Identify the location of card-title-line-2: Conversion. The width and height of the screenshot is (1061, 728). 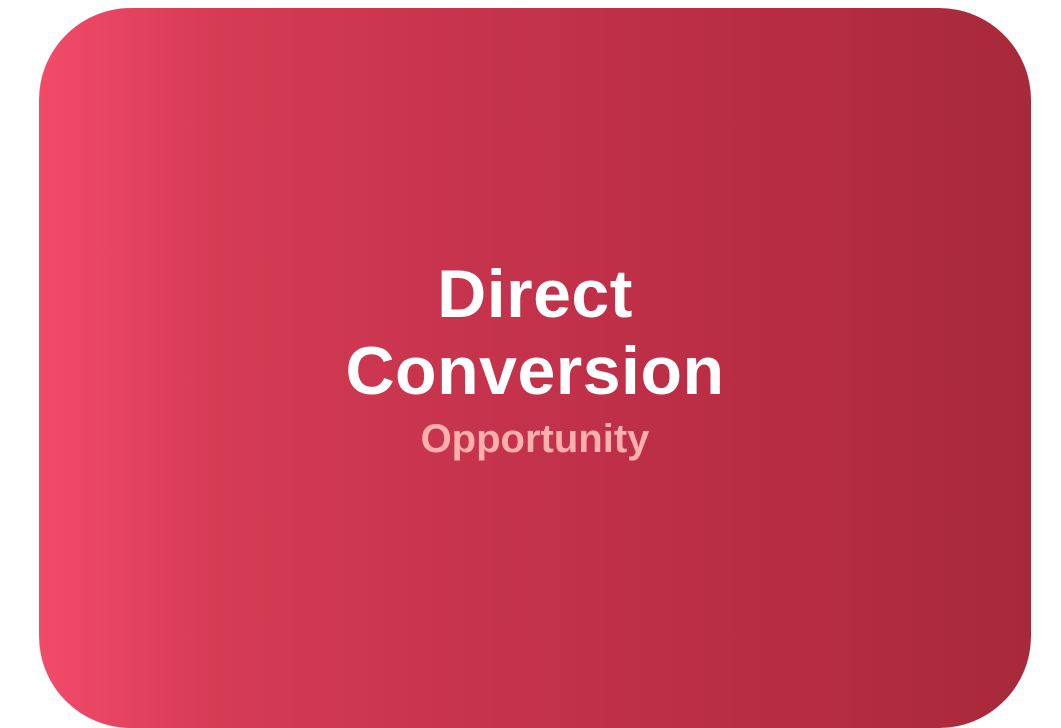
(535, 371).